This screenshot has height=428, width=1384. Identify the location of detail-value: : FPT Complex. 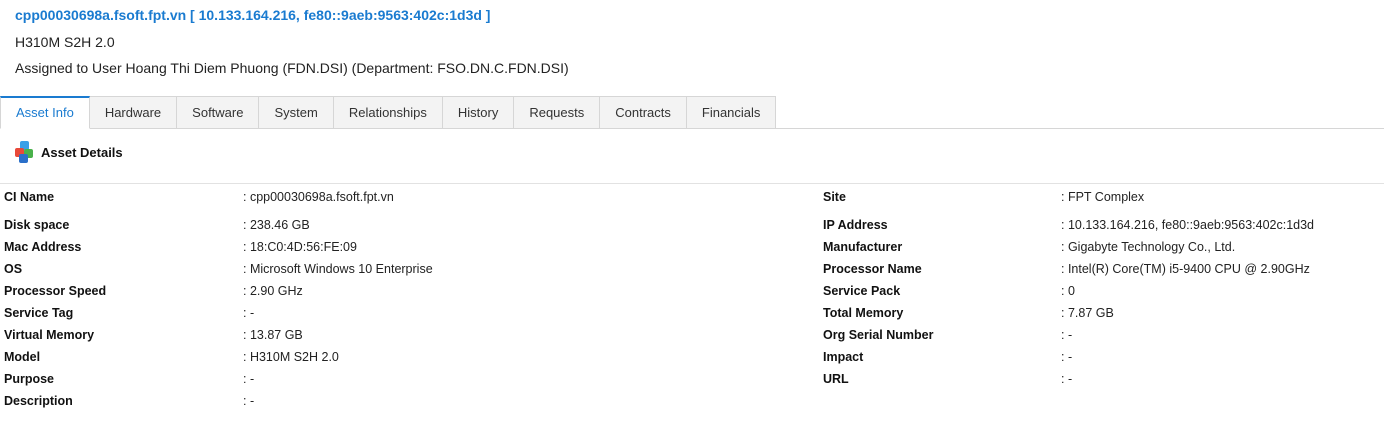
(1103, 197).